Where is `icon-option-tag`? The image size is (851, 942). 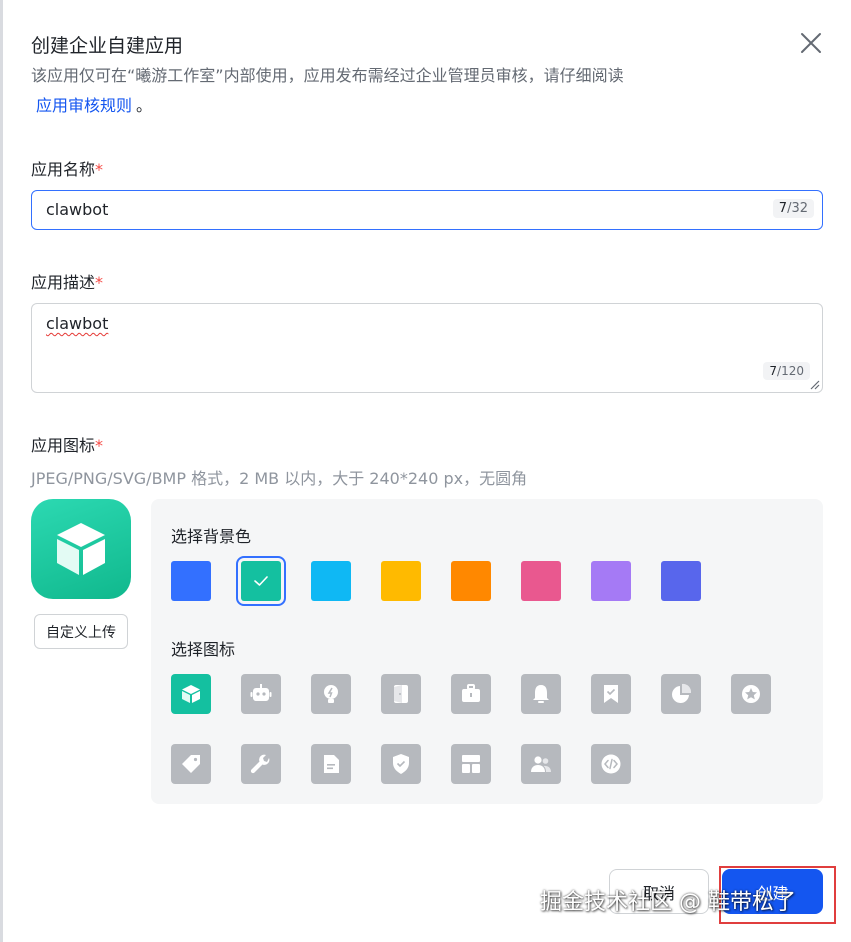
icon-option-tag is located at coordinates (191, 764).